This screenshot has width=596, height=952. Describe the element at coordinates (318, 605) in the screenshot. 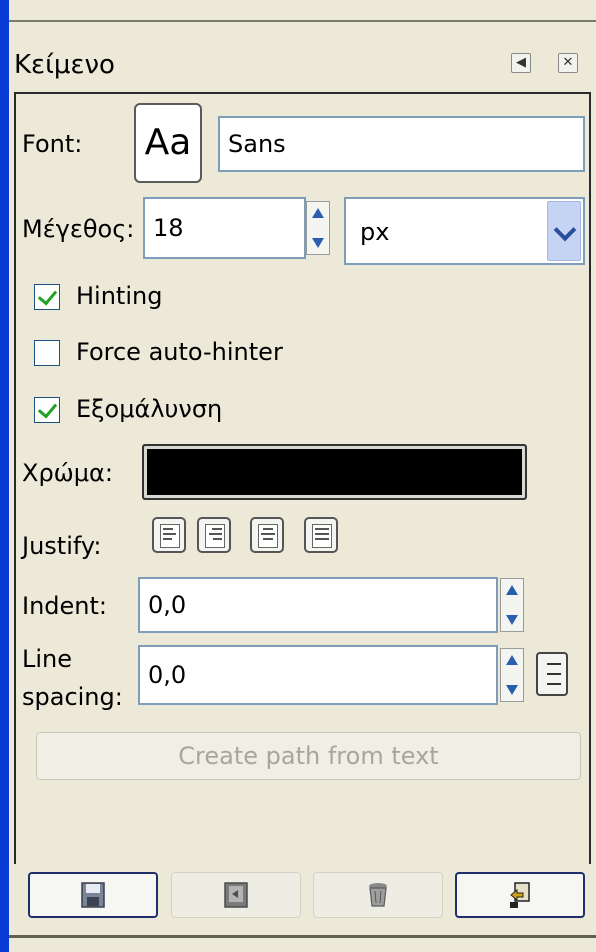

I see `indent-entry: 0,0` at that location.